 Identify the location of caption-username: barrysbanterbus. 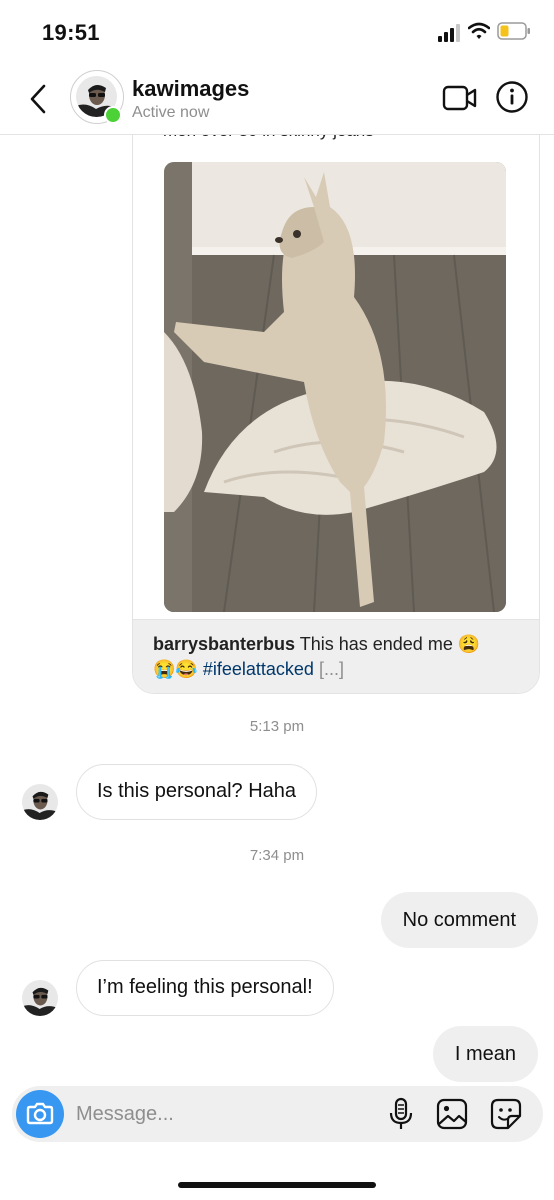
(224, 644).